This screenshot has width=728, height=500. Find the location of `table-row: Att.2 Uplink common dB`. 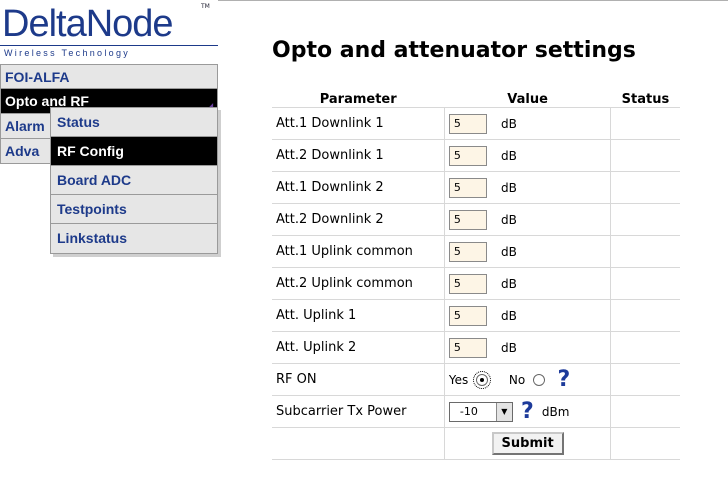

table-row: Att.2 Uplink common dB is located at coordinates (476, 283).